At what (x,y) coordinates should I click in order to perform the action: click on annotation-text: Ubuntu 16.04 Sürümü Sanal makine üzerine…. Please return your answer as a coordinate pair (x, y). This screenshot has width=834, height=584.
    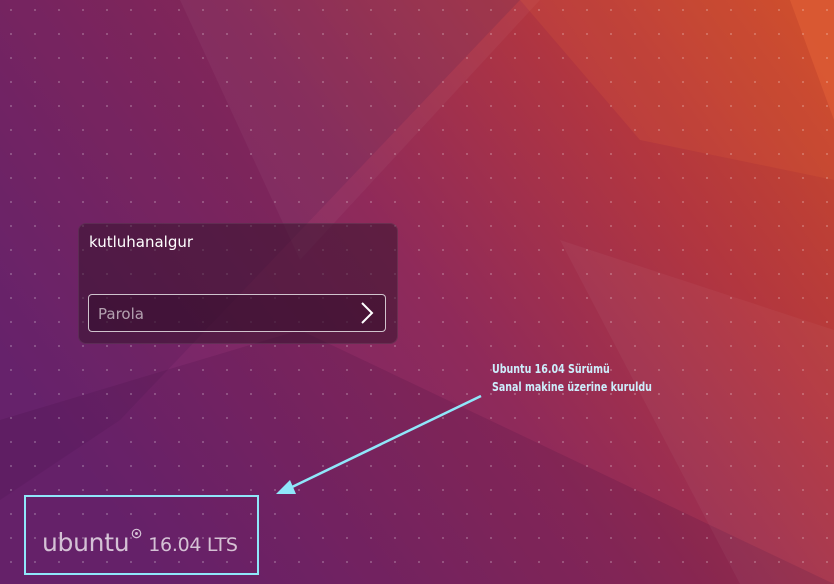
    Looking at the image, I should click on (572, 378).